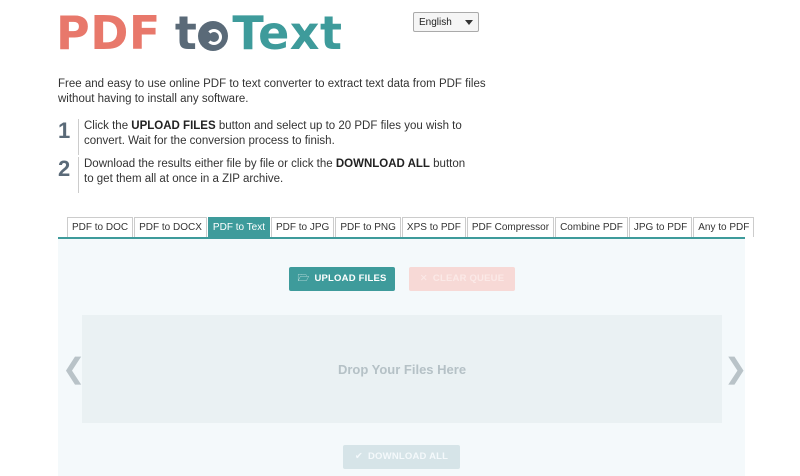  What do you see at coordinates (469, 22) in the screenshot?
I see `chevron-down-icon` at bounding box center [469, 22].